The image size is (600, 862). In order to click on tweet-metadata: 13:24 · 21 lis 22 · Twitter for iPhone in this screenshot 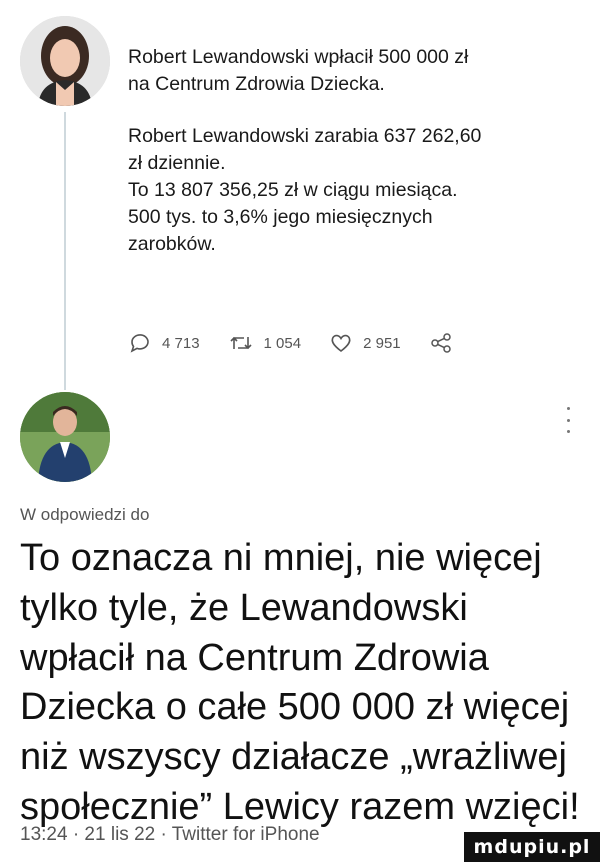, I will do `click(170, 835)`.